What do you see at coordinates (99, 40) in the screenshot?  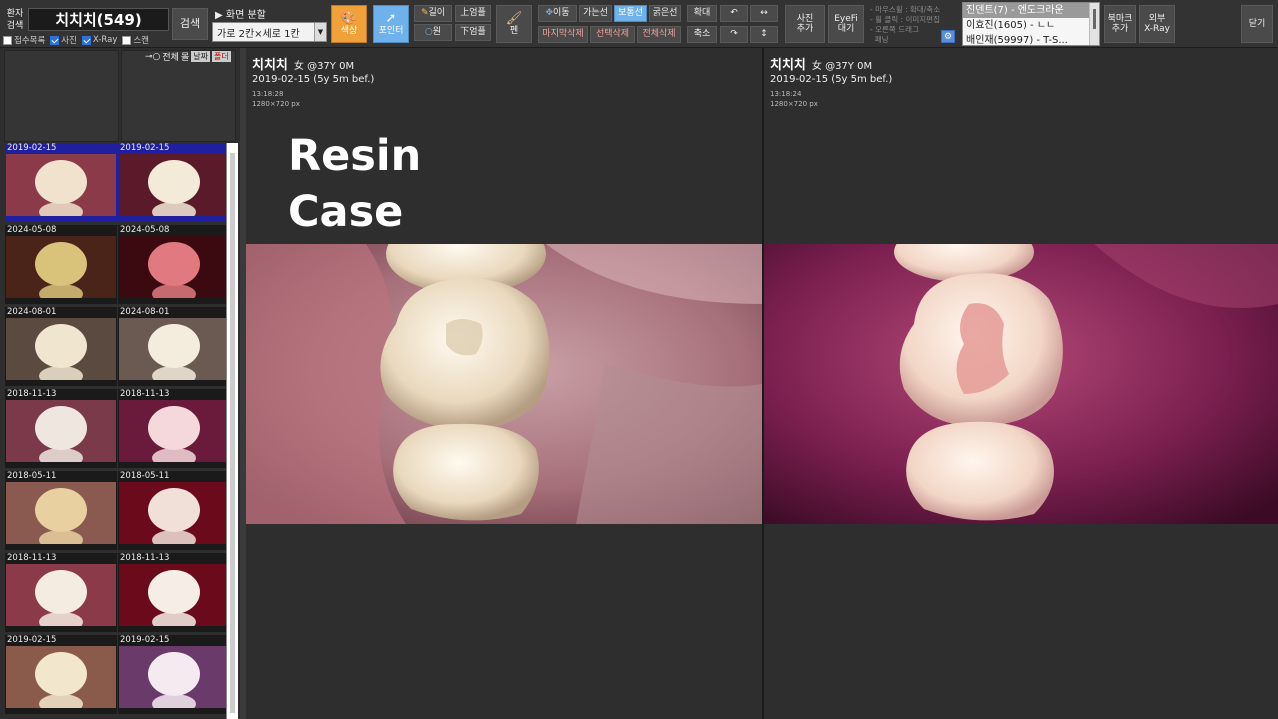 I see `filter-xray: X-Ray` at bounding box center [99, 40].